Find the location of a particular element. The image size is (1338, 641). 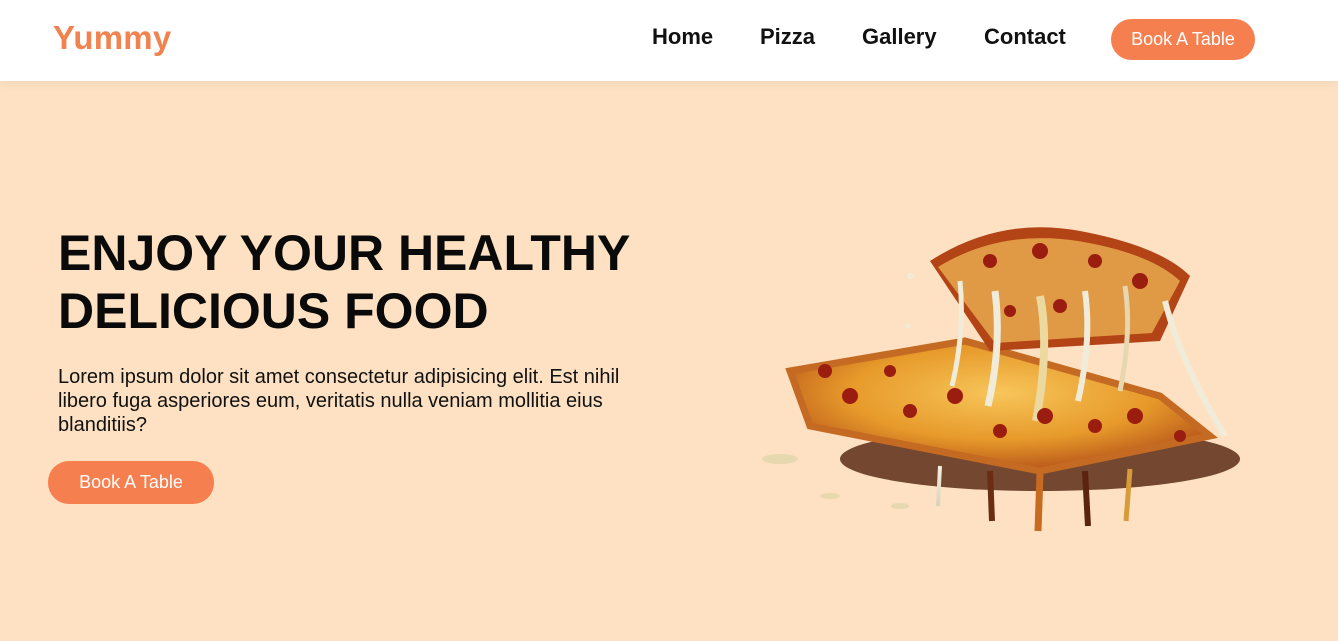

nav-home: Home is located at coordinates (682, 37).